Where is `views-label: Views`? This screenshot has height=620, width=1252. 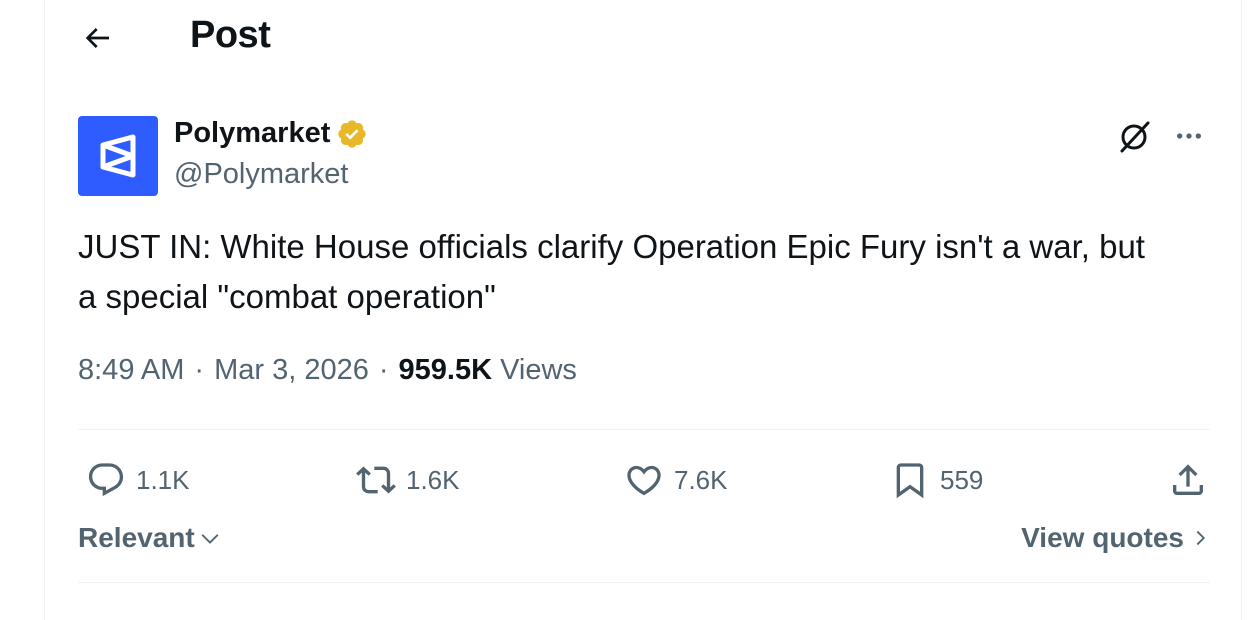 views-label: Views is located at coordinates (538, 370).